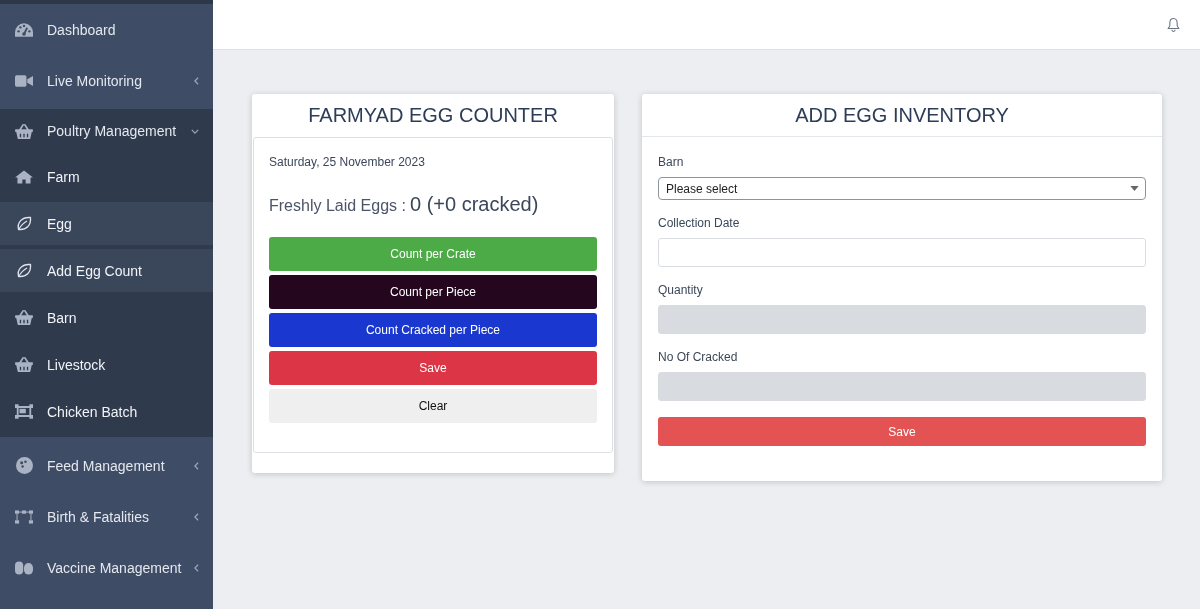 This screenshot has width=1200, height=609. I want to click on video-camera-icon, so click(24, 80).